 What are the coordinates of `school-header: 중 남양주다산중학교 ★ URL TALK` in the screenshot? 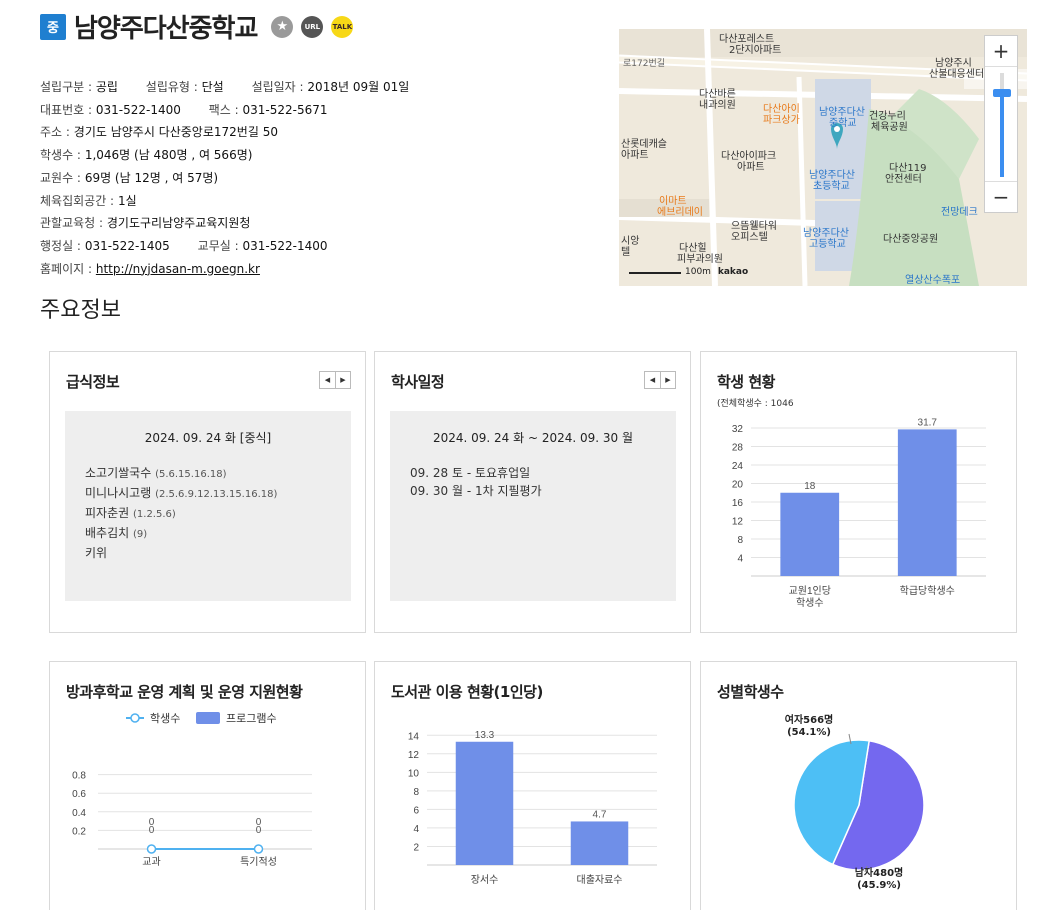 It's located at (197, 26).